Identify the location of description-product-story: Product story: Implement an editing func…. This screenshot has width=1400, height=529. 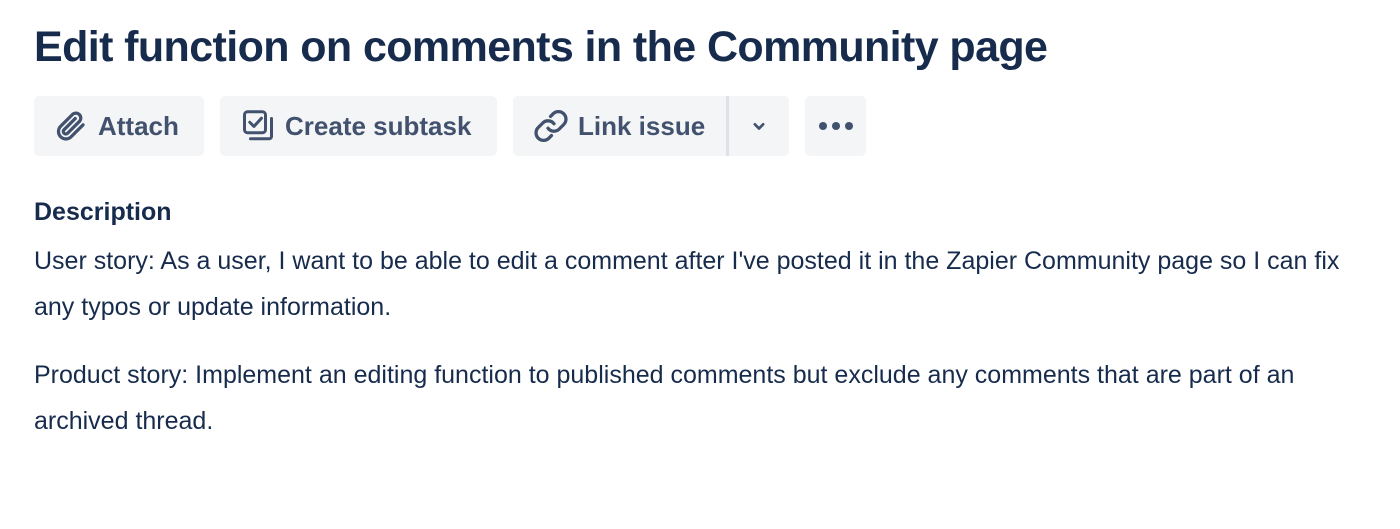
(664, 398).